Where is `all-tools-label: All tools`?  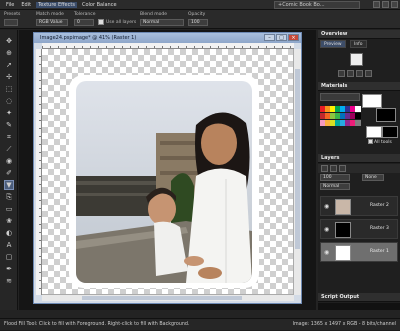 all-tools-label: All tools is located at coordinates (383, 142).